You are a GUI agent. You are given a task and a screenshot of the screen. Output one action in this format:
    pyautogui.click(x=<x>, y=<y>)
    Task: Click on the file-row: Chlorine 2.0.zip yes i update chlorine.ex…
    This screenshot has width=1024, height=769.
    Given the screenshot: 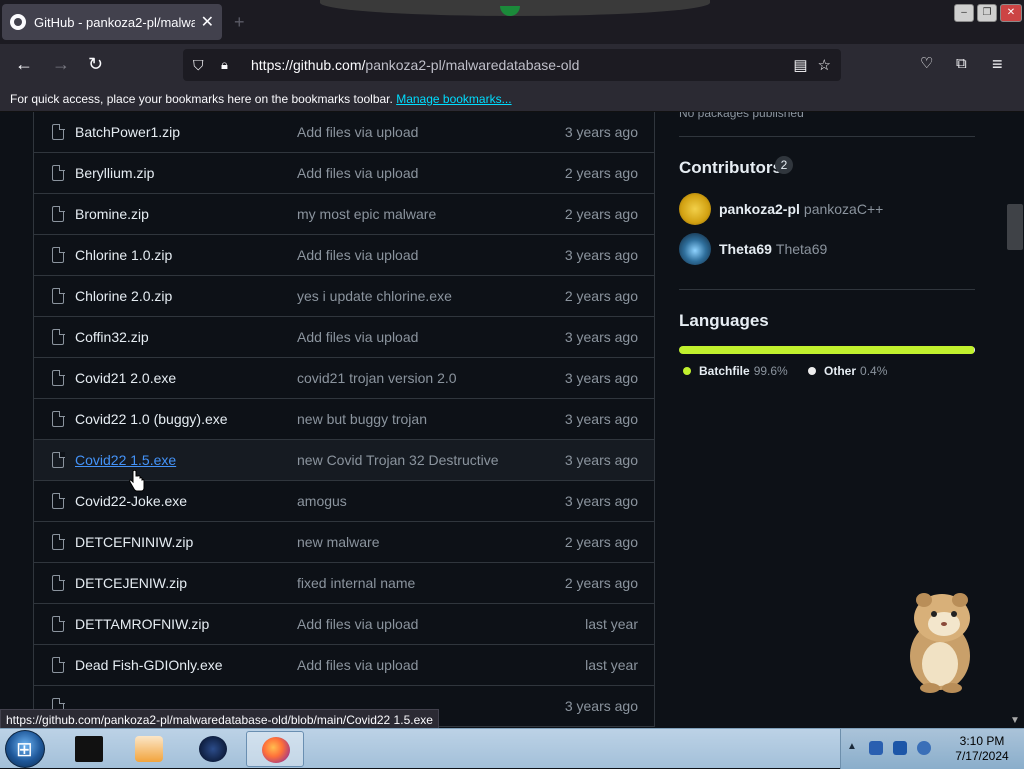 What is the action you would take?
    pyautogui.click(x=344, y=296)
    